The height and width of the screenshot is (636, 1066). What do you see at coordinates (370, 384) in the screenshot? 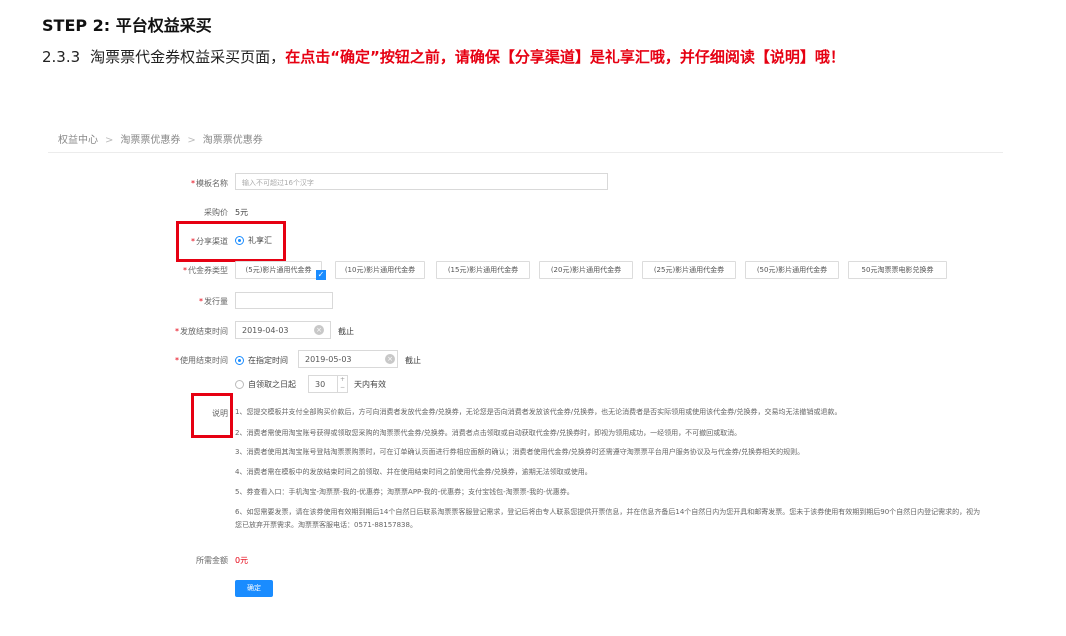
I see `days-suffix: 天内有效` at bounding box center [370, 384].